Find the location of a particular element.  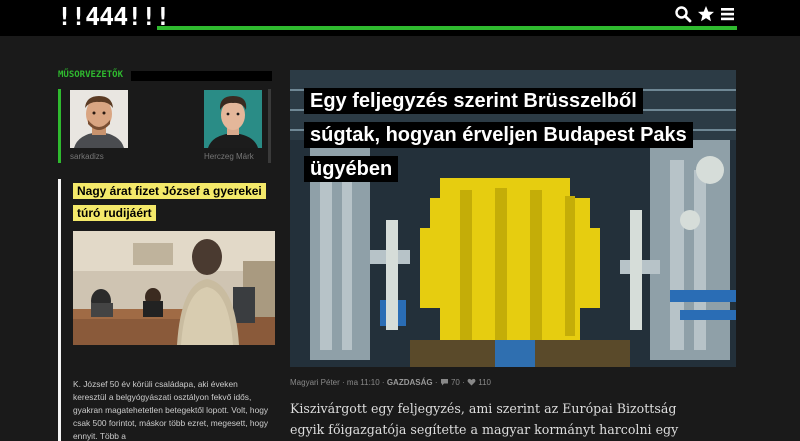

comment-count: 70 is located at coordinates (455, 382).